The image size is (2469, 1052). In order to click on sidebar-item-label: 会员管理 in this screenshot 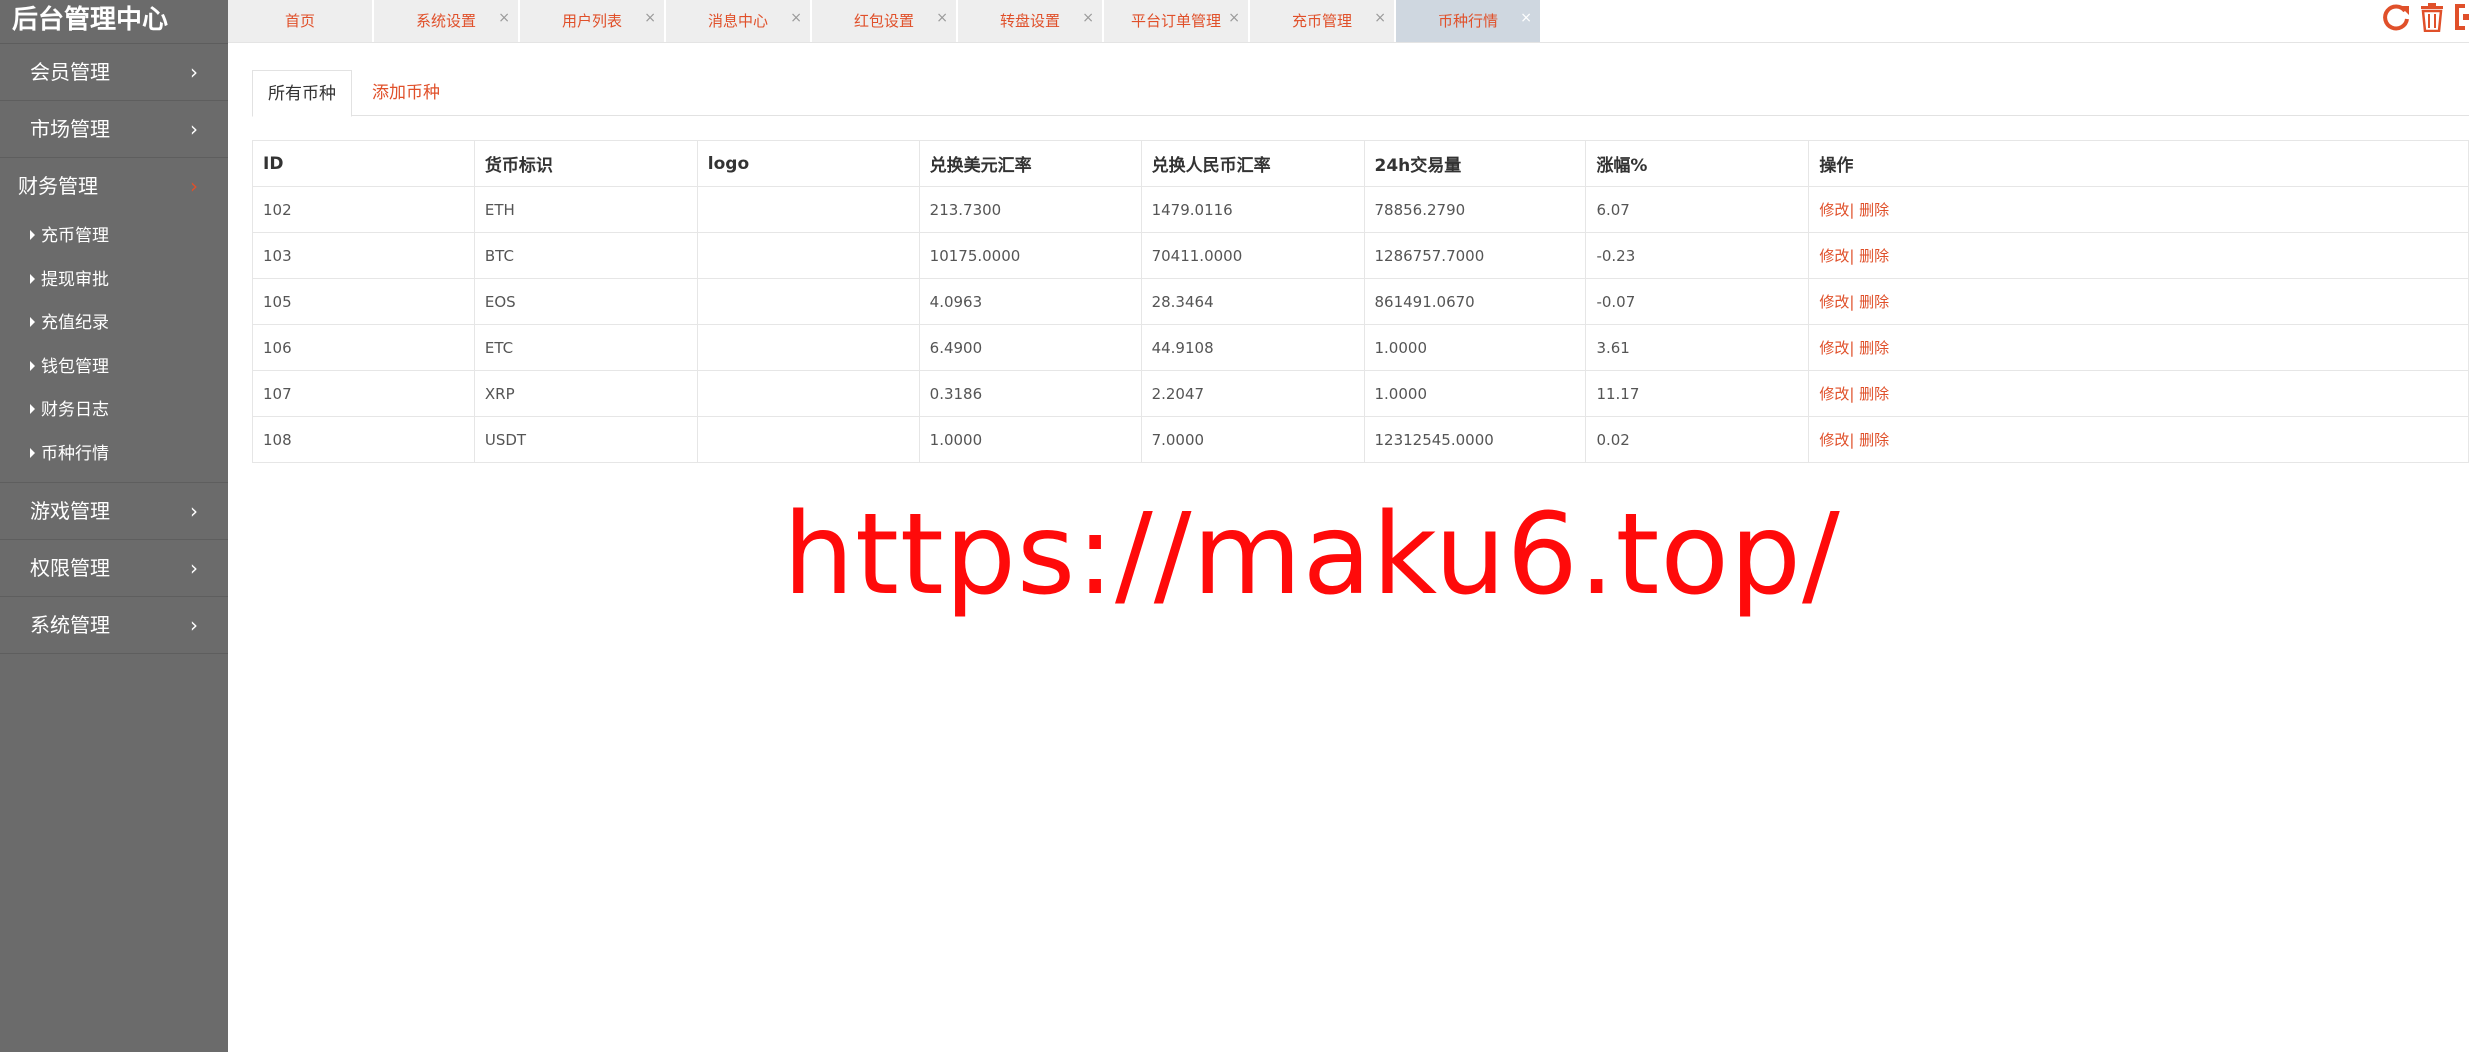, I will do `click(70, 72)`.